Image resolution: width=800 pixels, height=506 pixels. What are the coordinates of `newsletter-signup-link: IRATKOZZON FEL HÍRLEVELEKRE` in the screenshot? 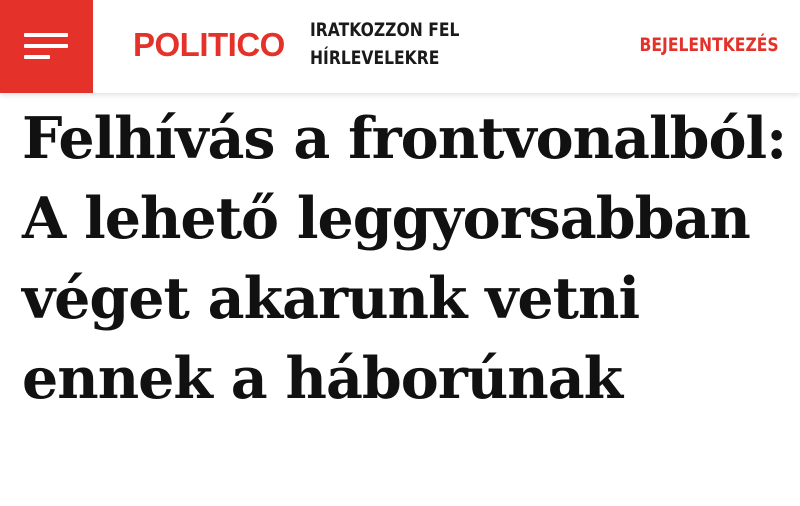 It's located at (385, 44).